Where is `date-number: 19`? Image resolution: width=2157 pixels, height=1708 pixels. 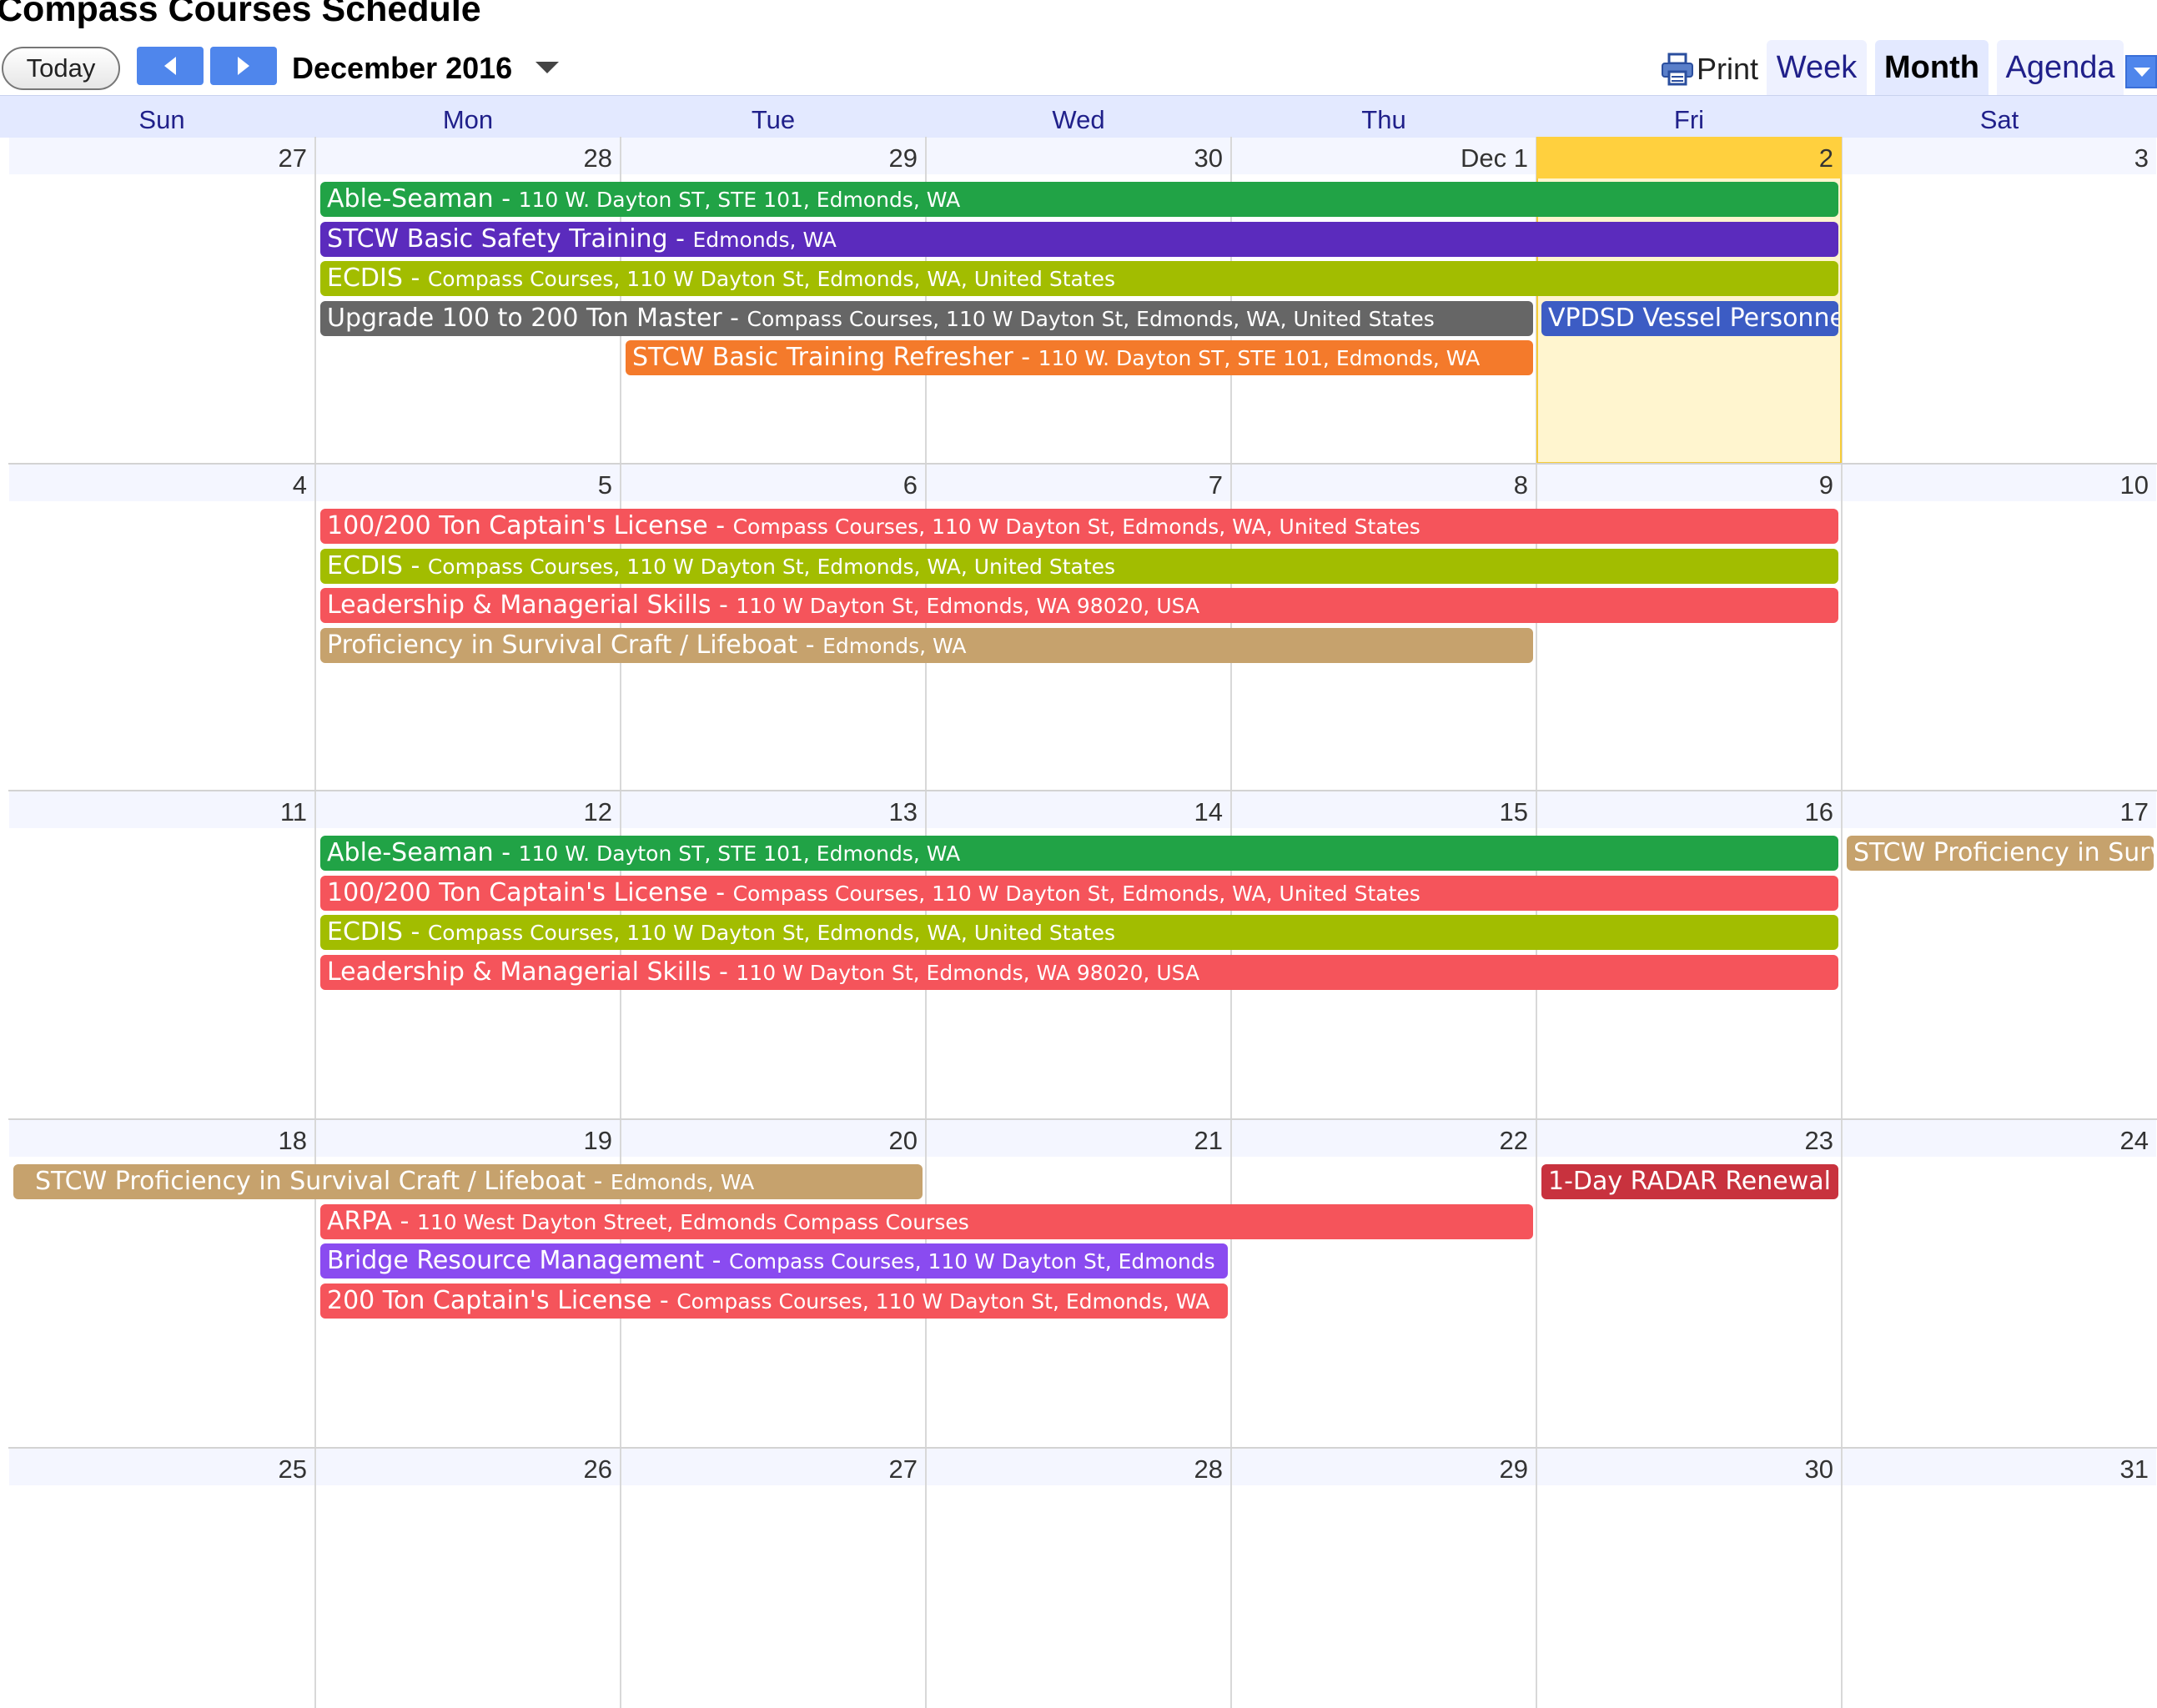
date-number: 19 is located at coordinates (463, 1141).